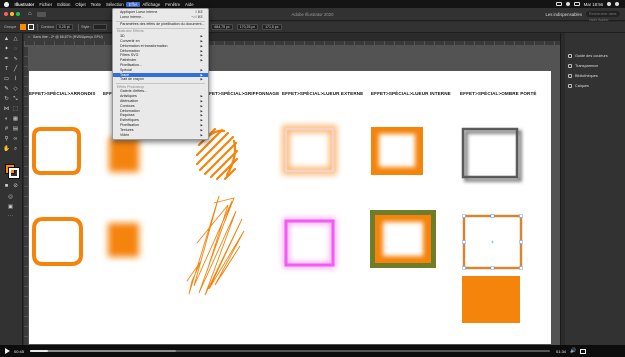 This screenshot has height=357, width=625. I want to click on menu-fenetre: Fenêtre, so click(173, 4).